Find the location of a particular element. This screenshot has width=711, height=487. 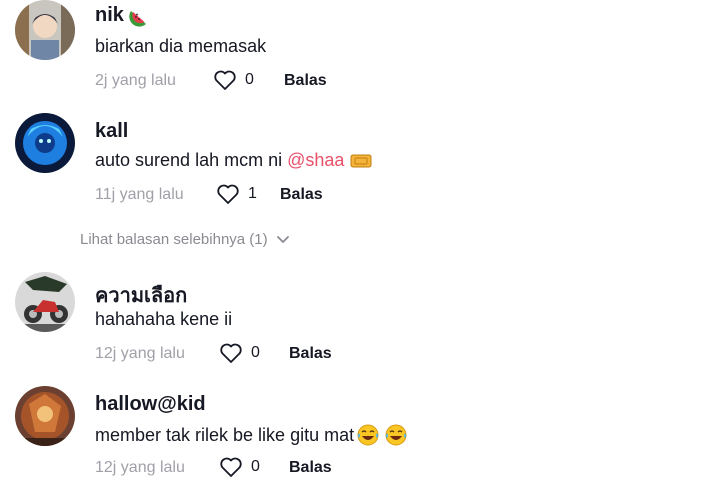

username-text: nik is located at coordinates (109, 15).